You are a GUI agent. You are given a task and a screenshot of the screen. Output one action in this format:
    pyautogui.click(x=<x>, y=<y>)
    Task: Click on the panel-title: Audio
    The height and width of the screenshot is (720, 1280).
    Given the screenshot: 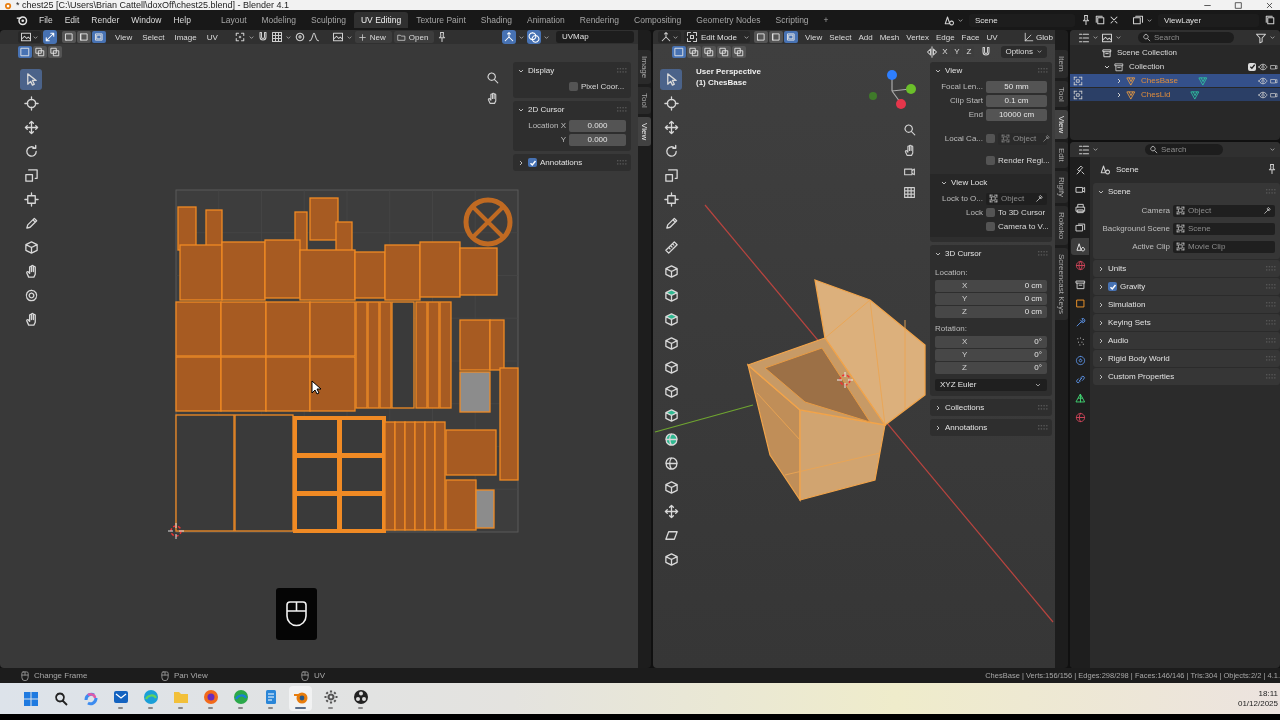 What is the action you would take?
    pyautogui.click(x=1118, y=340)
    